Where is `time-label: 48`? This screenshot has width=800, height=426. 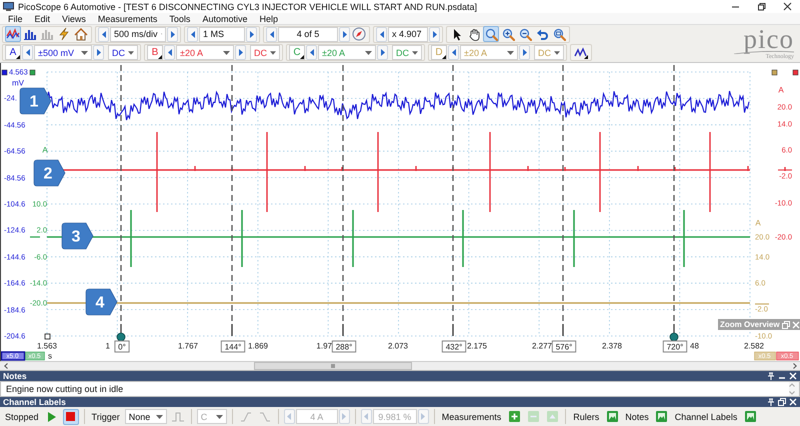
time-label: 48 is located at coordinates (694, 346).